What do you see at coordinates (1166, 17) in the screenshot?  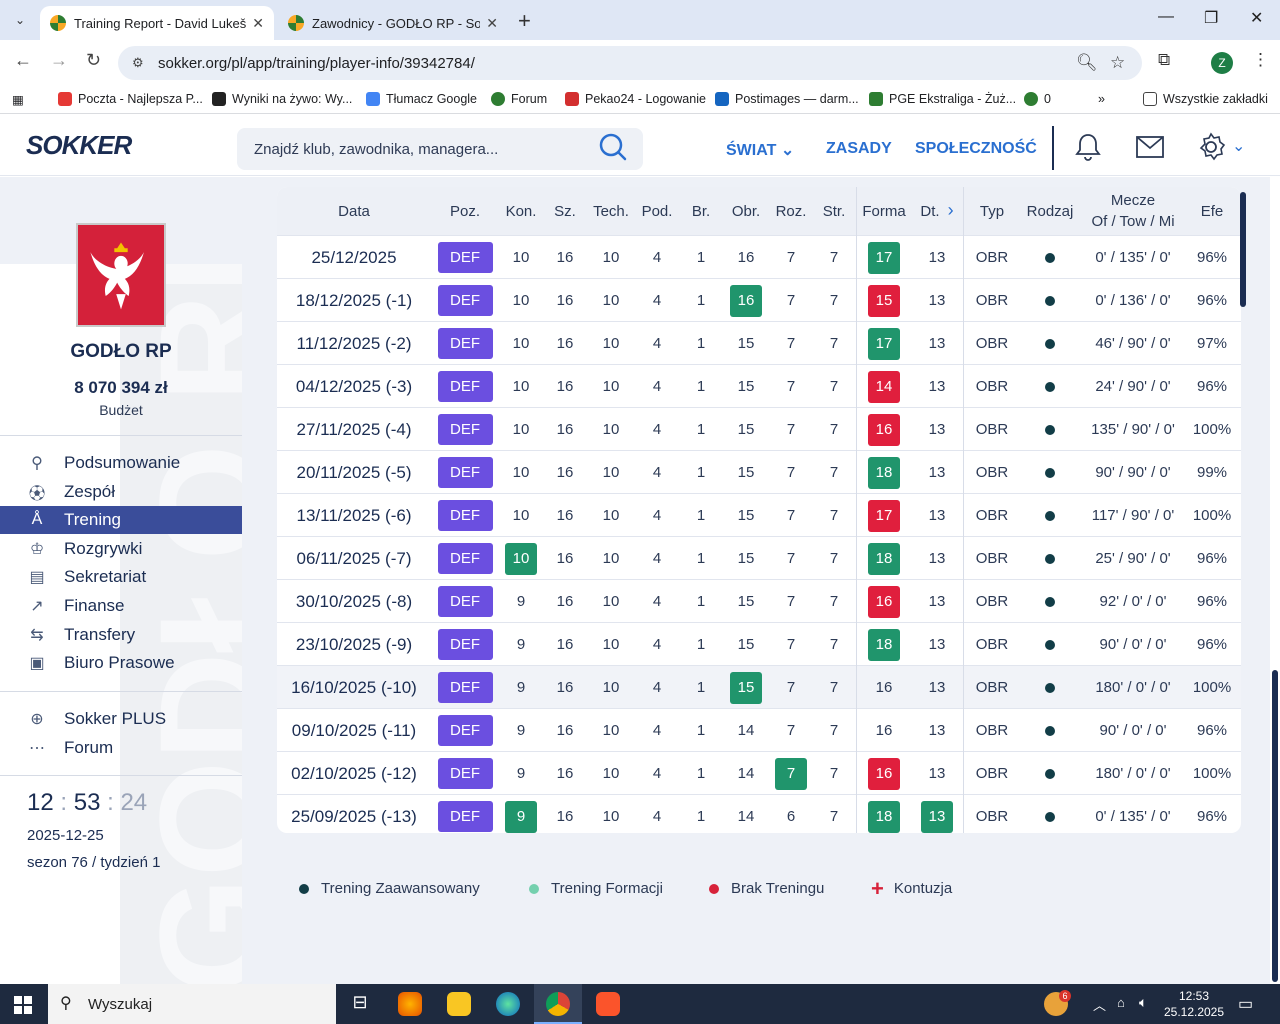 I see `minimize-window-icon: —` at bounding box center [1166, 17].